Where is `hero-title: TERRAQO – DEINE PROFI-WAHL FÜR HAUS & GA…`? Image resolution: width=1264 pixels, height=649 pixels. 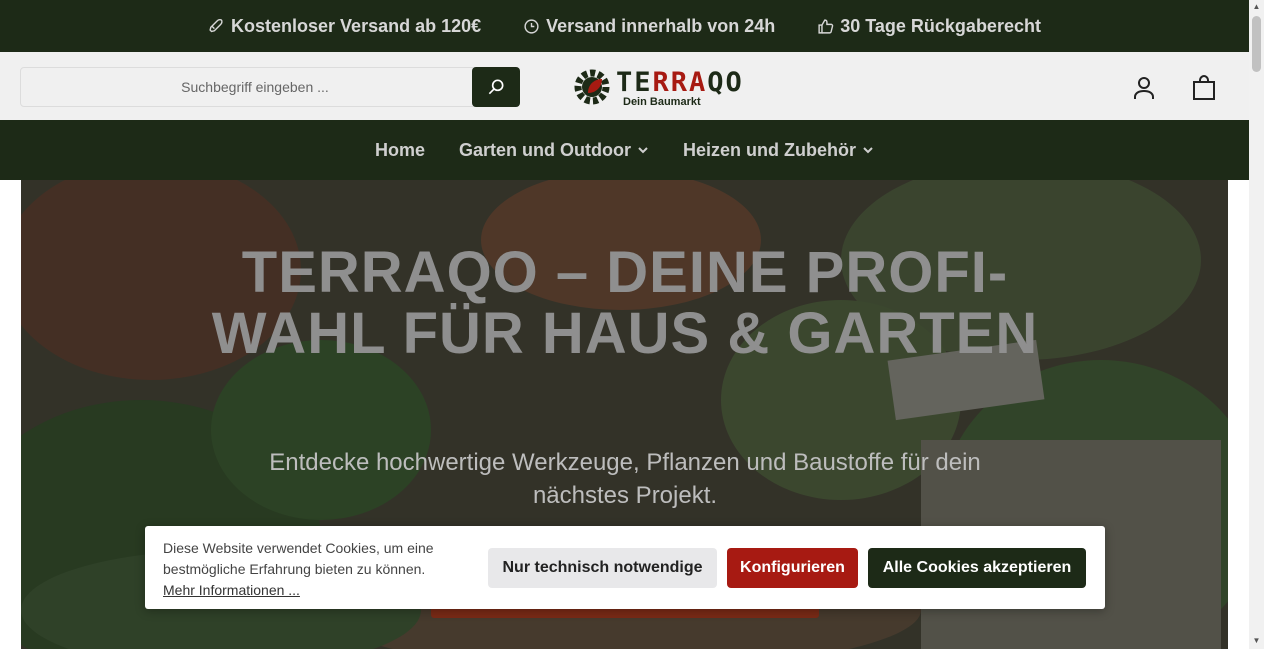
hero-title: TERRAQO – DEINE PROFI-WAHL FÜR HAUS & GA… is located at coordinates (625, 303).